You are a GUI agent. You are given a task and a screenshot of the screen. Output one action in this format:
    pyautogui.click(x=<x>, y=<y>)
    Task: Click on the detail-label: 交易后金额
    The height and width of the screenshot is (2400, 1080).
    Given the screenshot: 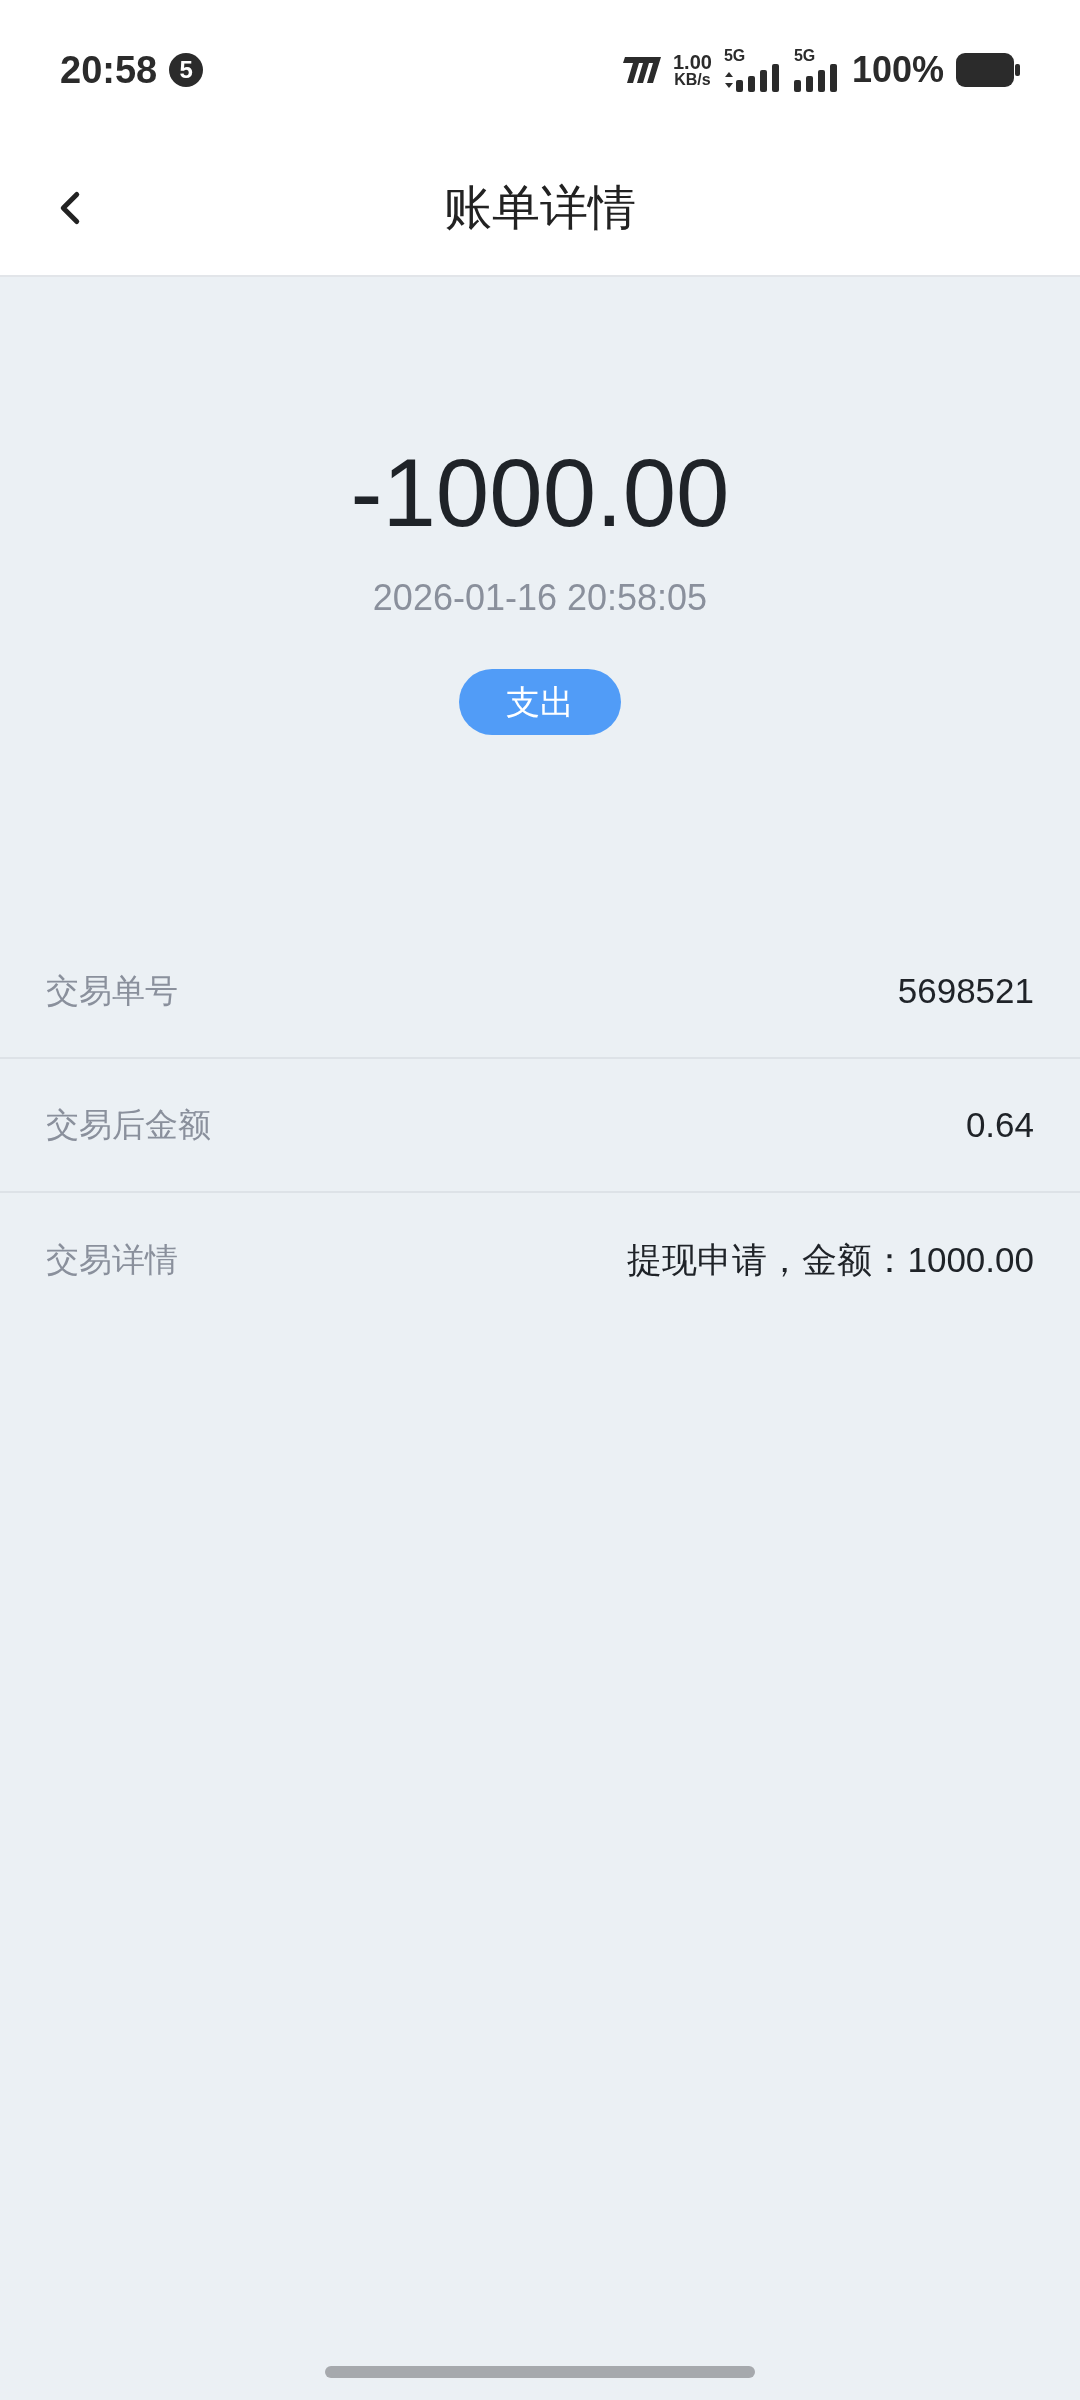 What is the action you would take?
    pyautogui.click(x=128, y=1125)
    